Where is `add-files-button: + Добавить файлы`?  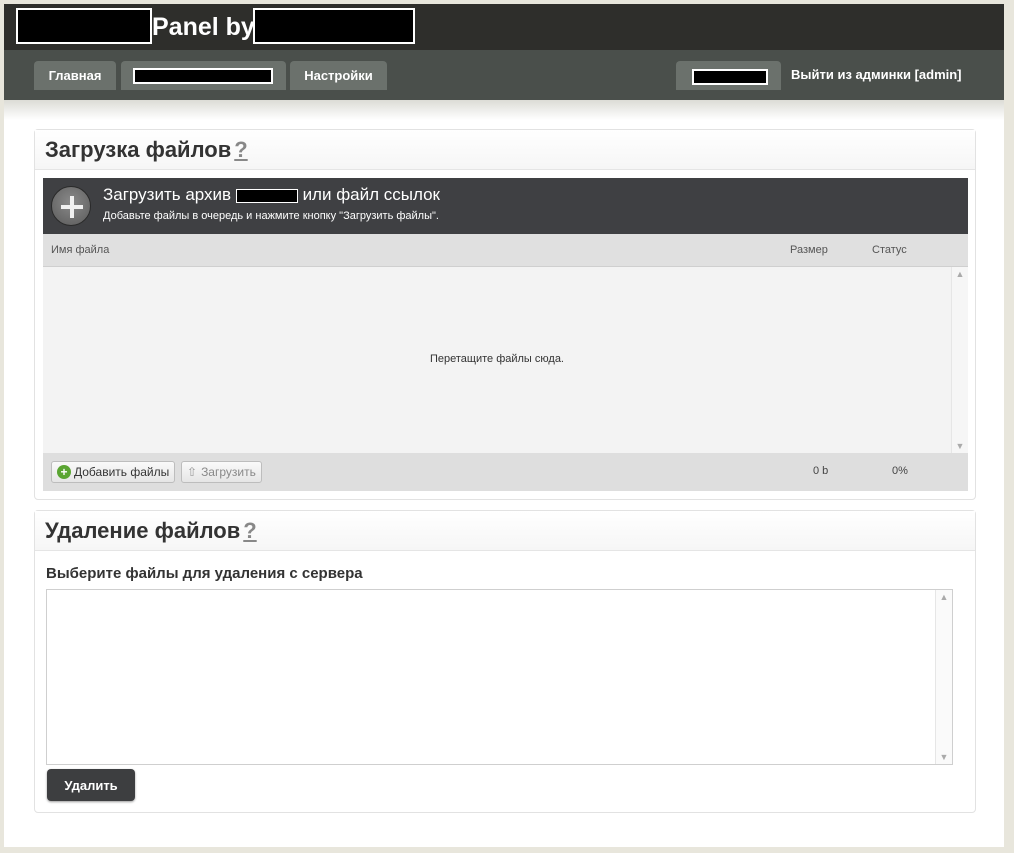 add-files-button: + Добавить файлы is located at coordinates (113, 472).